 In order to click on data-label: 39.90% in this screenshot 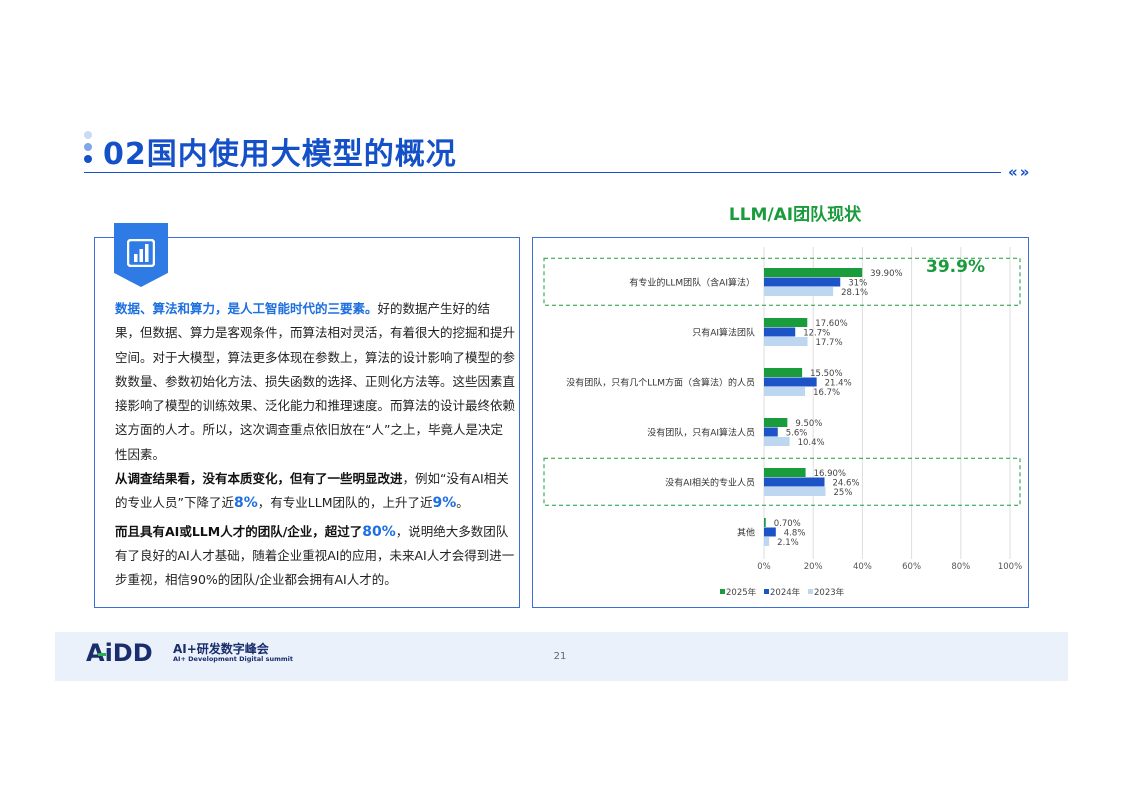, I will do `click(886, 274)`.